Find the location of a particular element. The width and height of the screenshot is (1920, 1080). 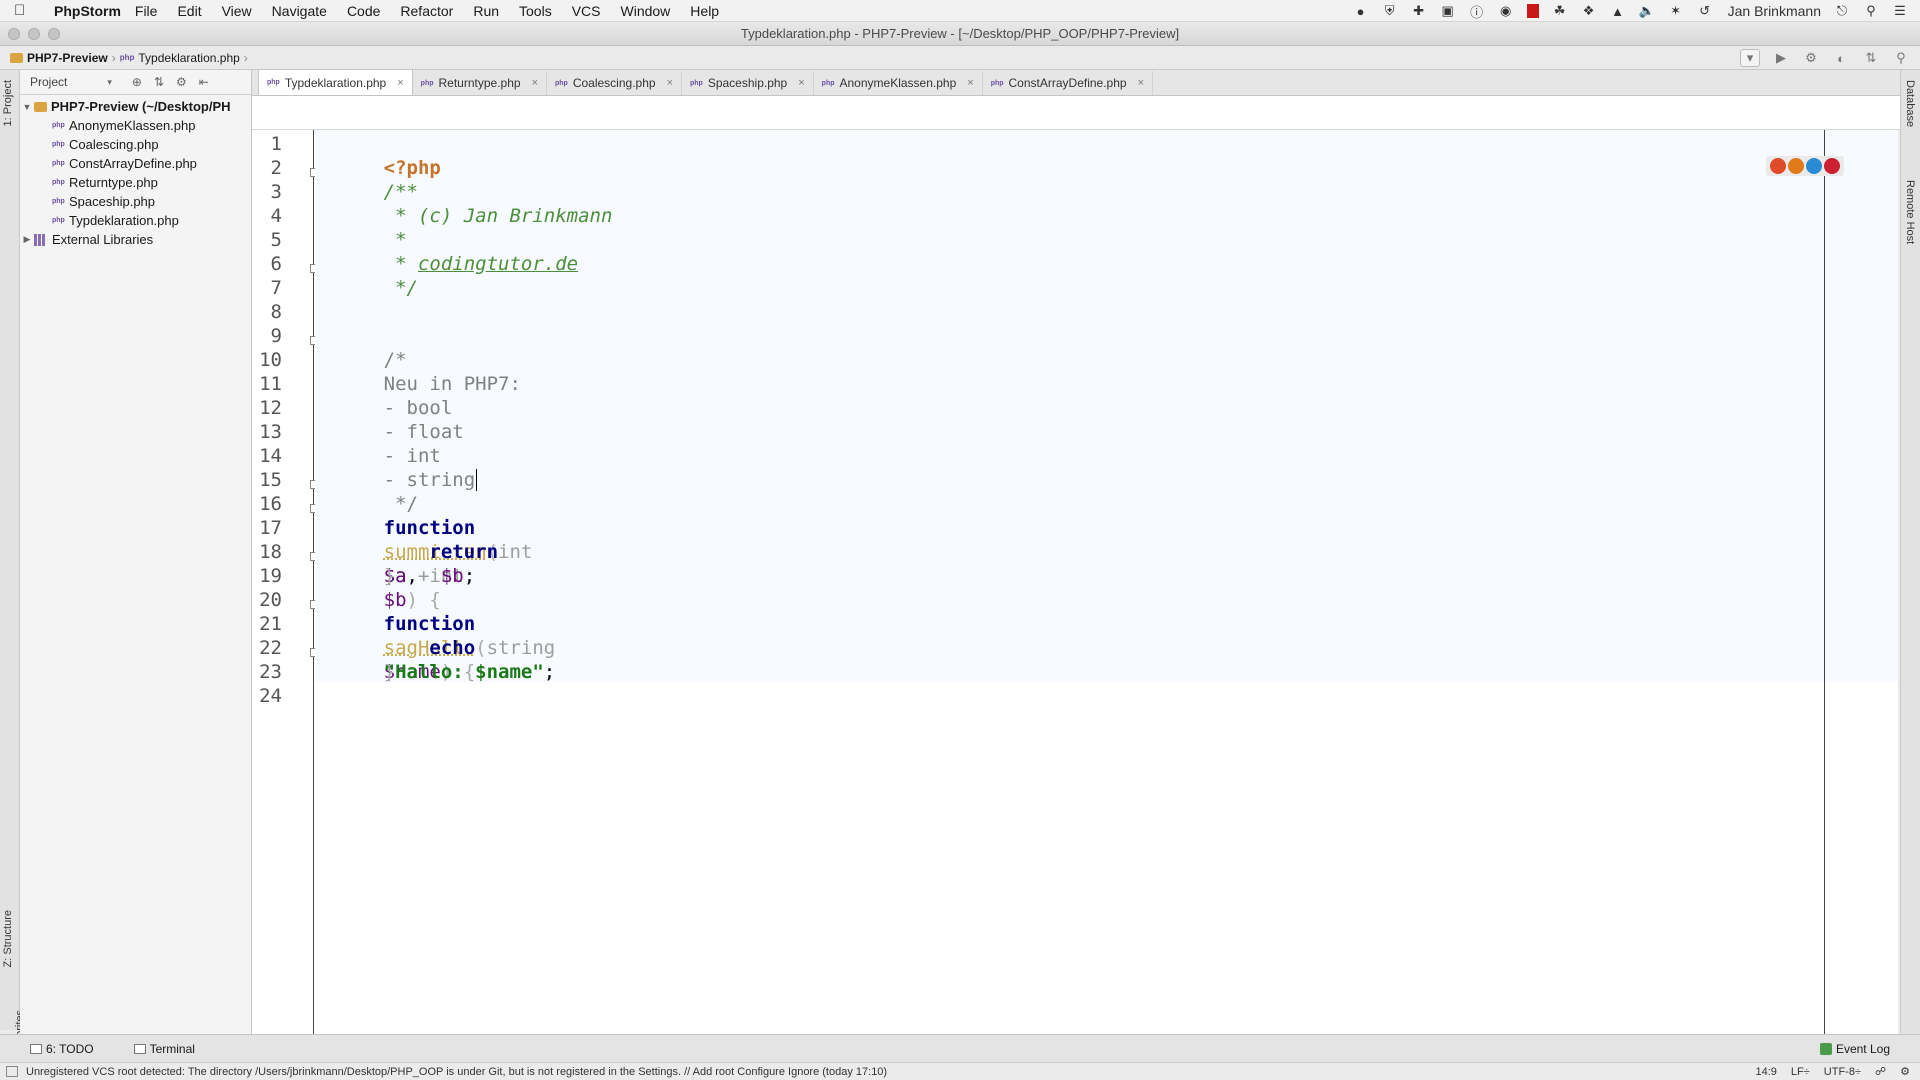

menu-refactor: Refactor is located at coordinates (426, 11).